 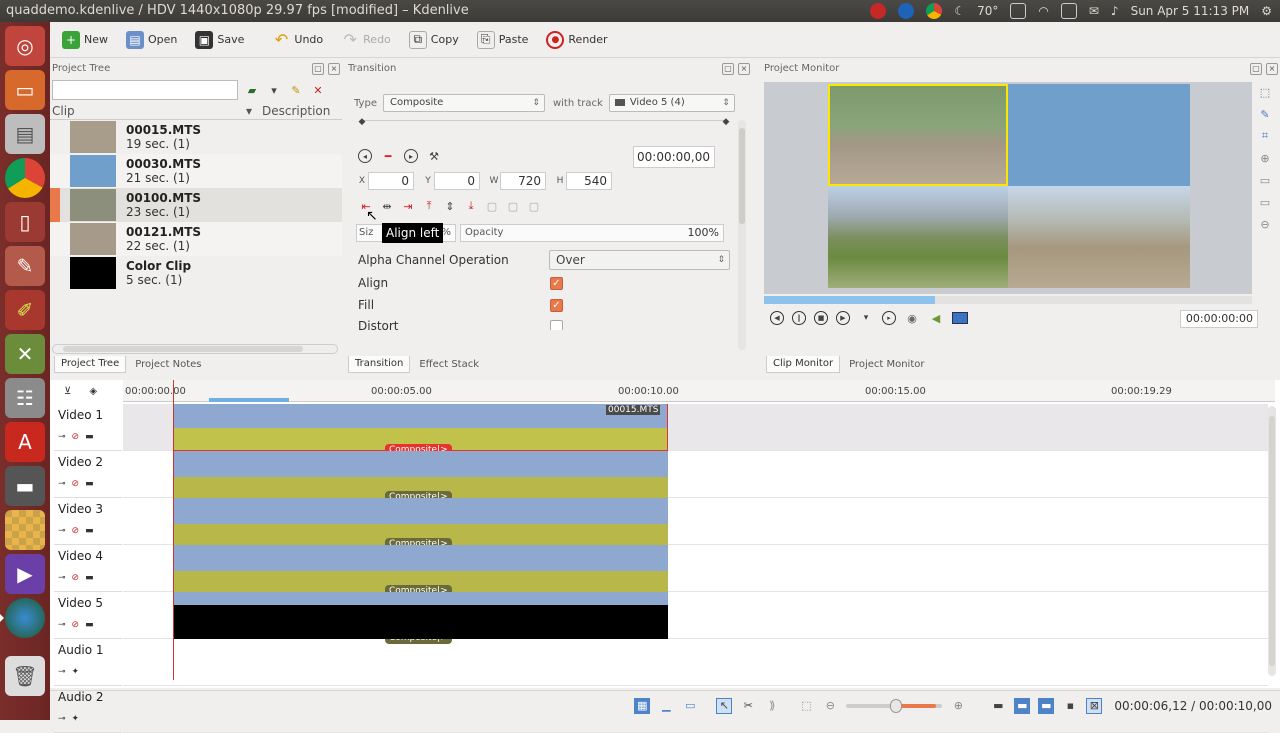 What do you see at coordinates (295, 110) in the screenshot?
I see `column-description: Description` at bounding box center [295, 110].